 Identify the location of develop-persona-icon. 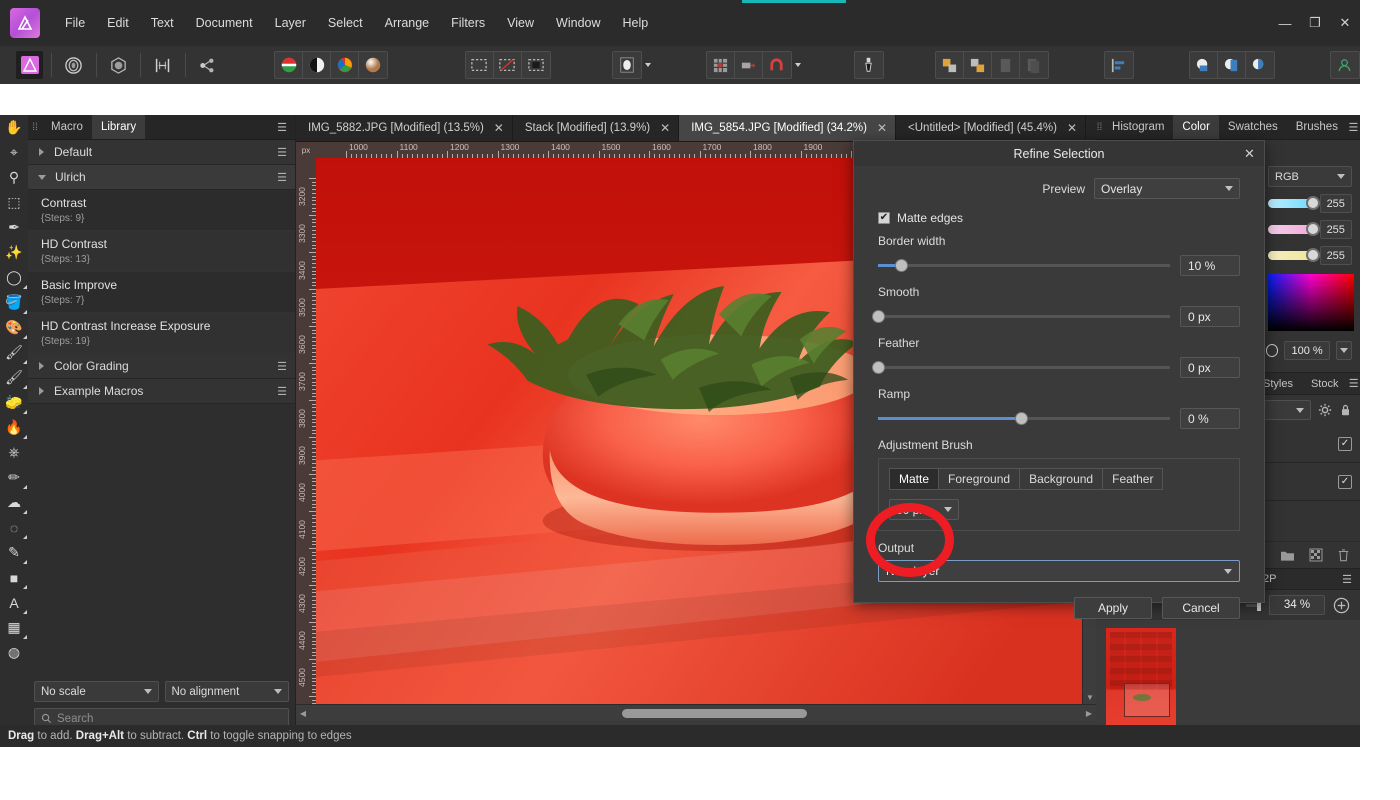
(119, 65).